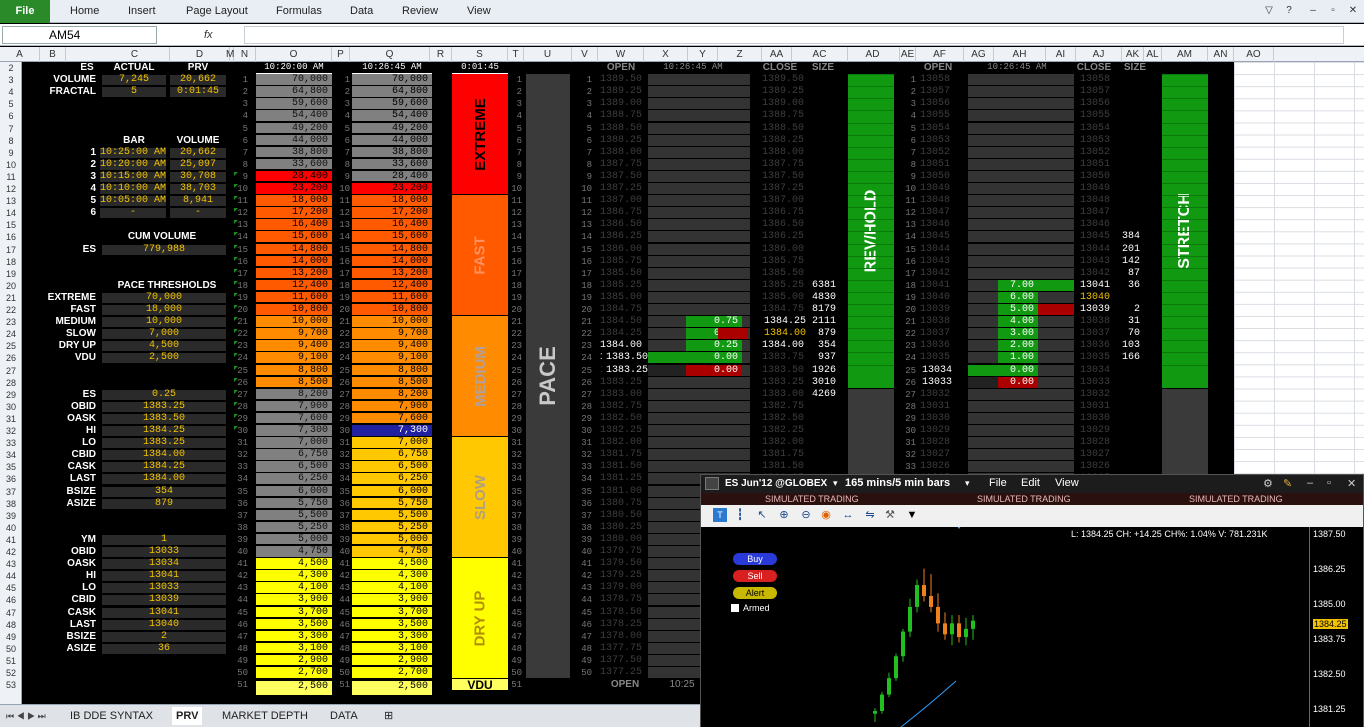 This screenshot has height=727, width=1364. What do you see at coordinates (621, 54) in the screenshot?
I see `column-header: W` at bounding box center [621, 54].